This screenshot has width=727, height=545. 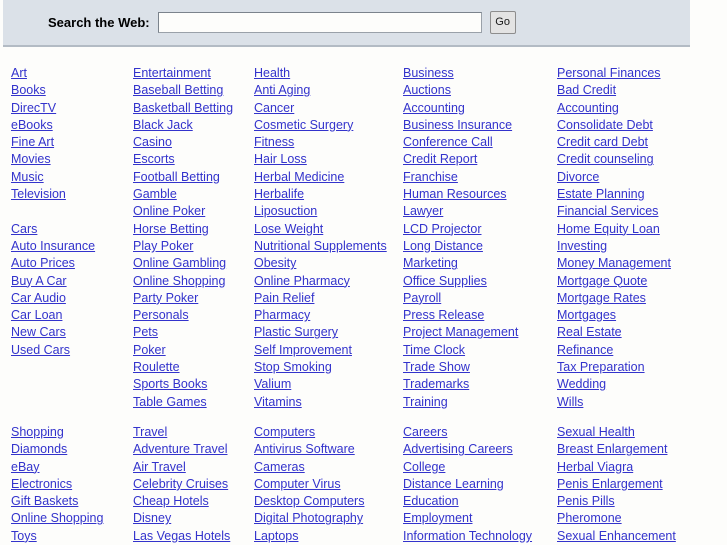 What do you see at coordinates (171, 229) in the screenshot?
I see `directory-link: Horse Betting` at bounding box center [171, 229].